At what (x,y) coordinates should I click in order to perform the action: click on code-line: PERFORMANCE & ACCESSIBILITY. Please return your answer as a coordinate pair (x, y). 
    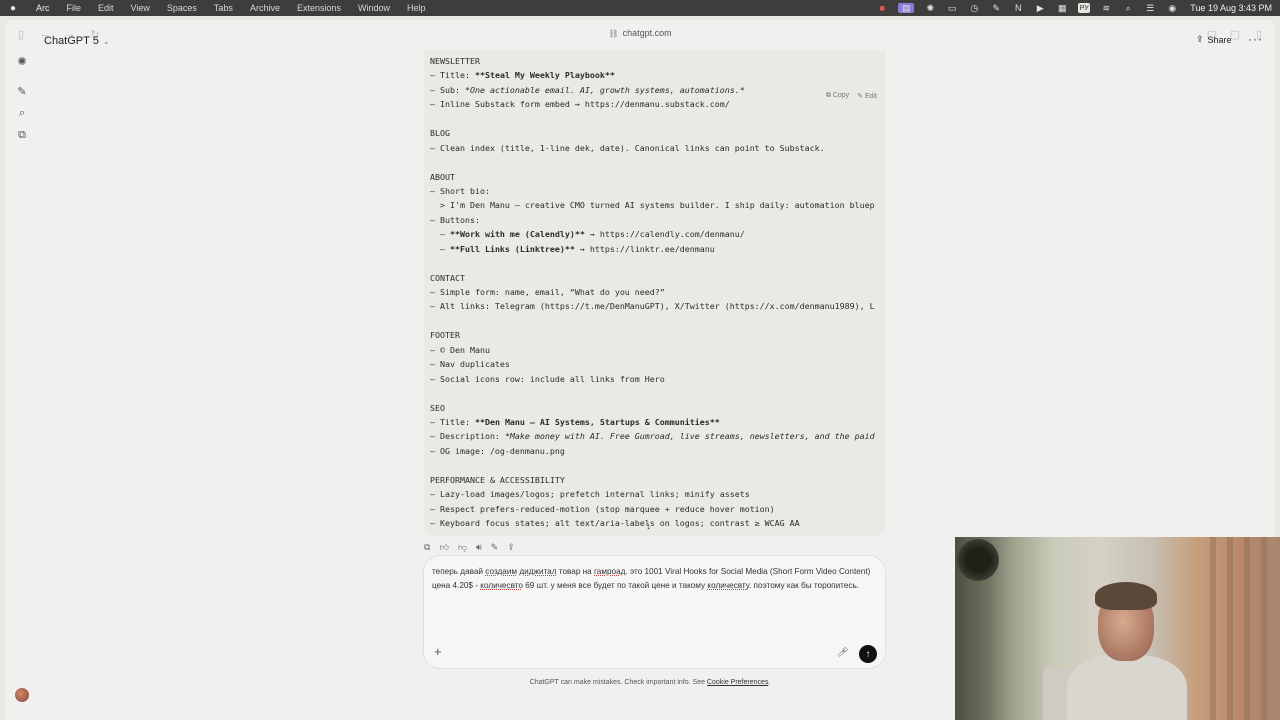
    Looking at the image, I should click on (657, 480).